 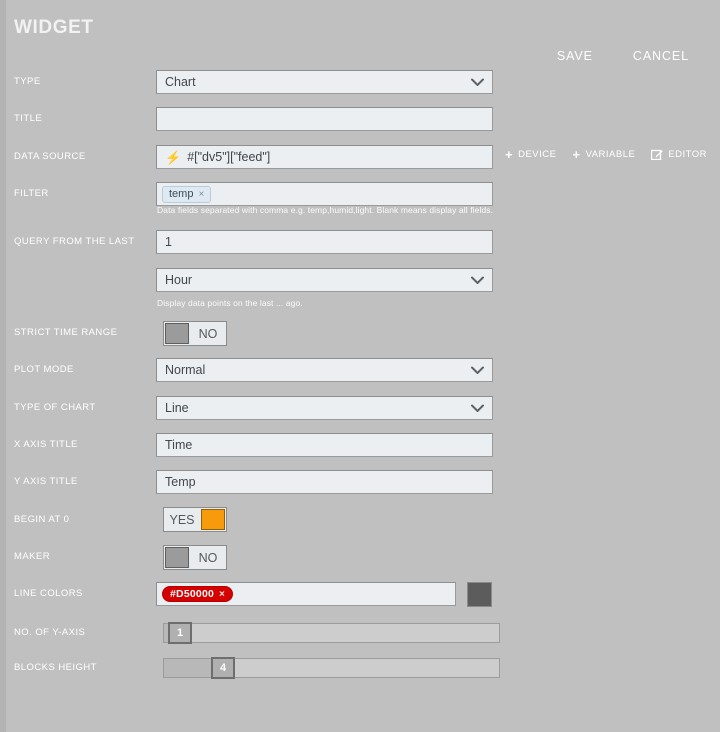 I want to click on maker-value: NO, so click(x=208, y=557).